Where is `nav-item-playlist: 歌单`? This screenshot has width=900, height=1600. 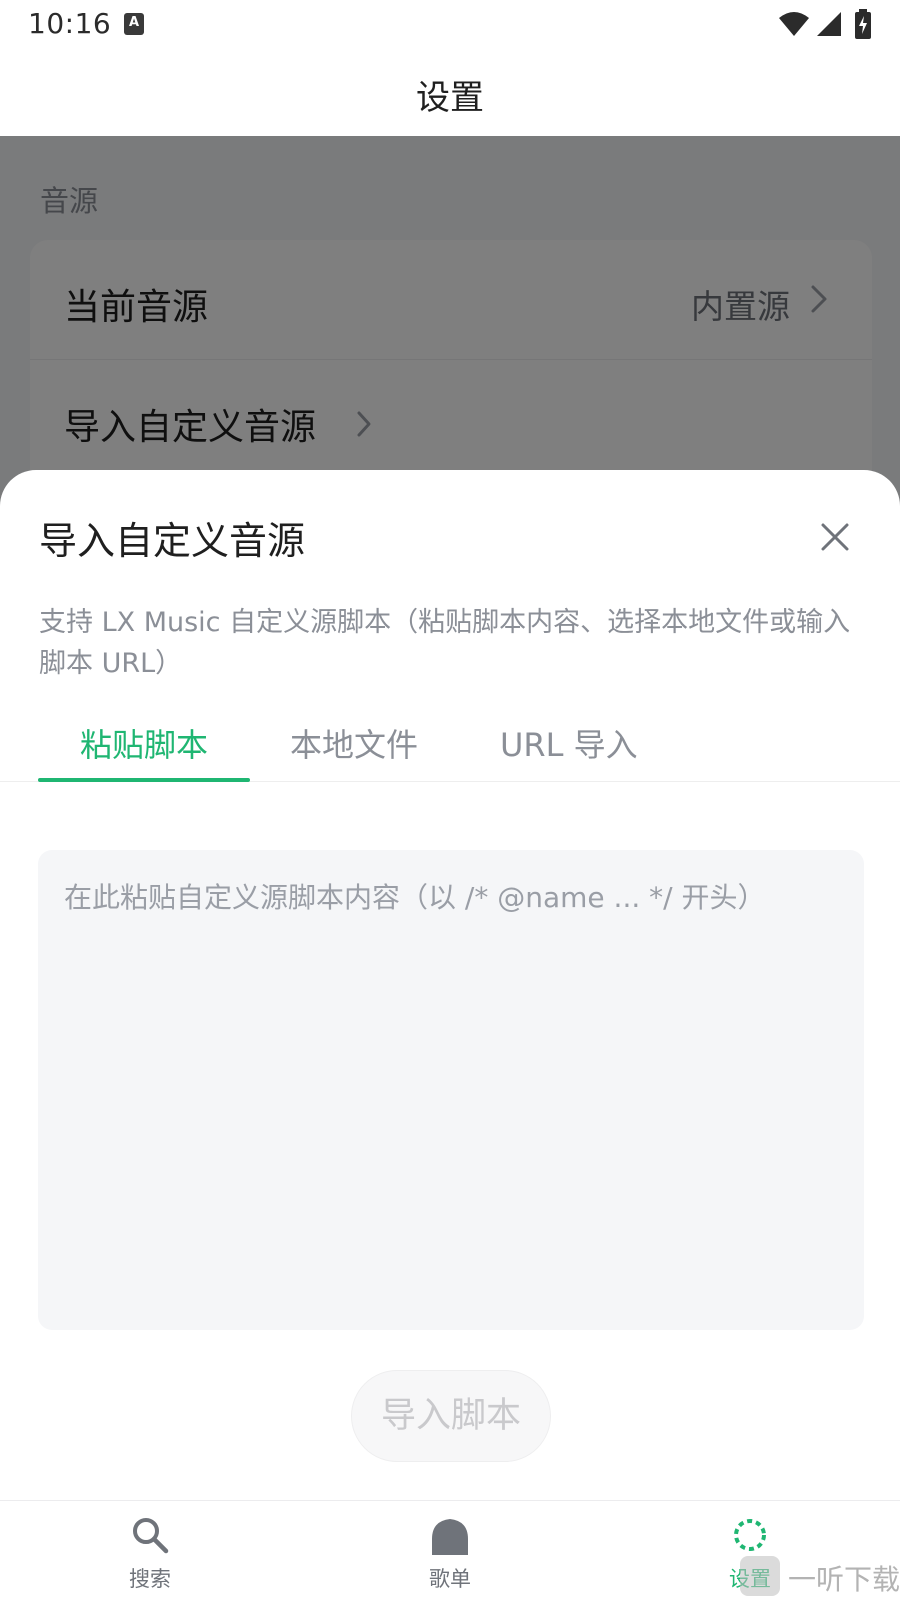
nav-item-playlist: 歌单 is located at coordinates (450, 1550).